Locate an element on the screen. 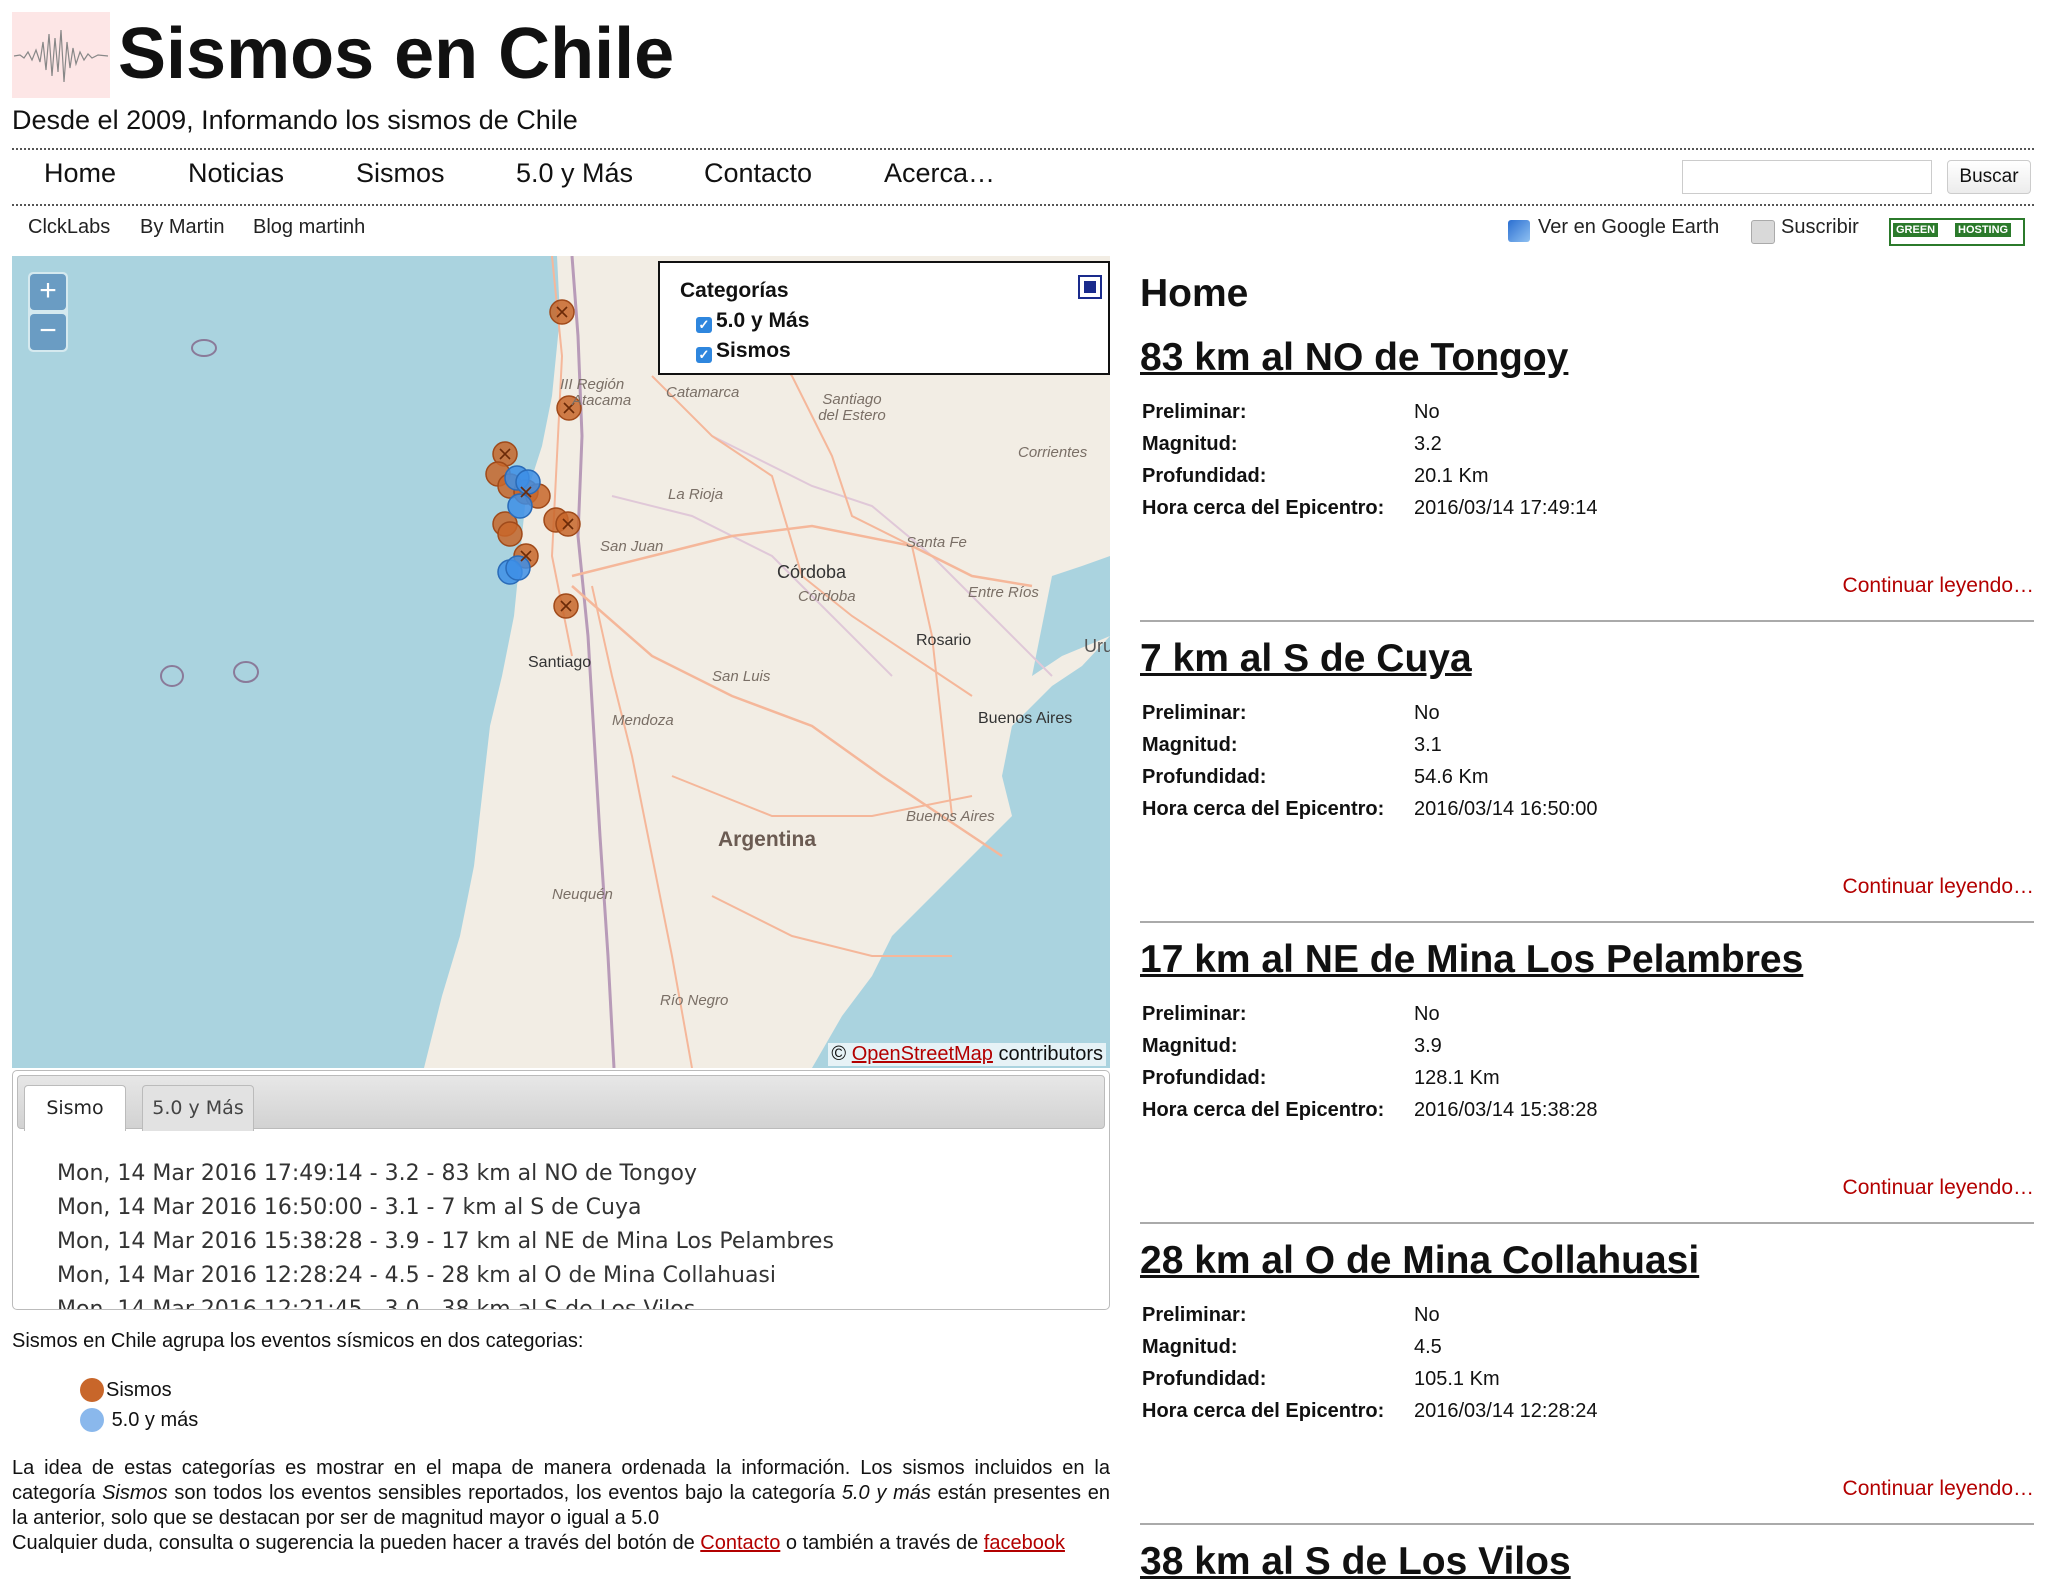  category-row-sismos: ✓ Sismos is located at coordinates (743, 351).